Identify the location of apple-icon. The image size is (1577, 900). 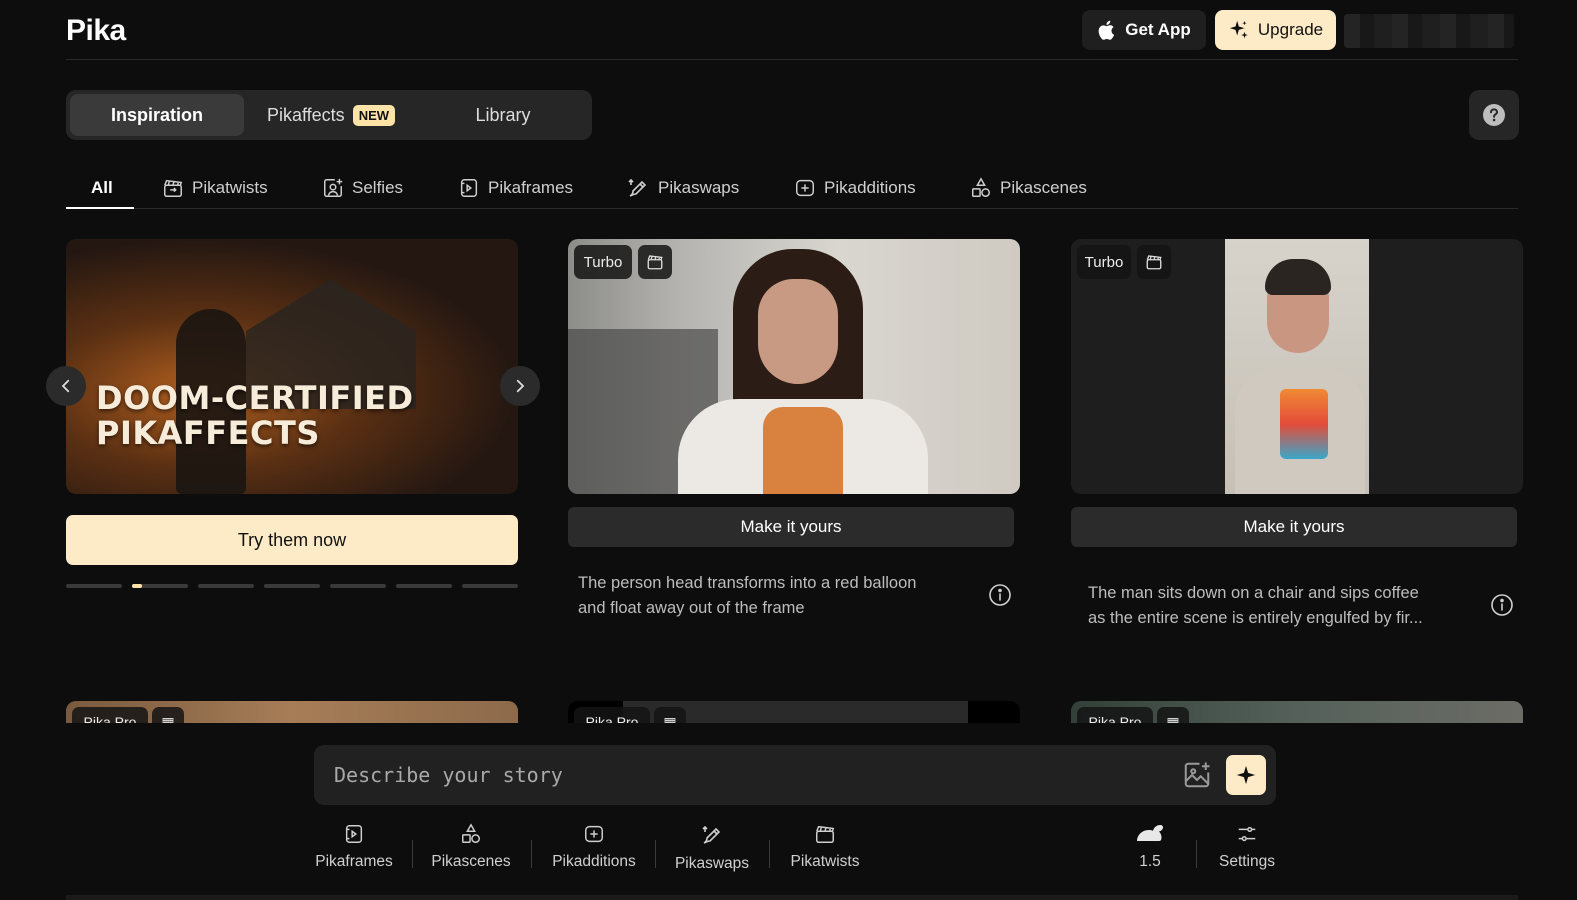
(1106, 30).